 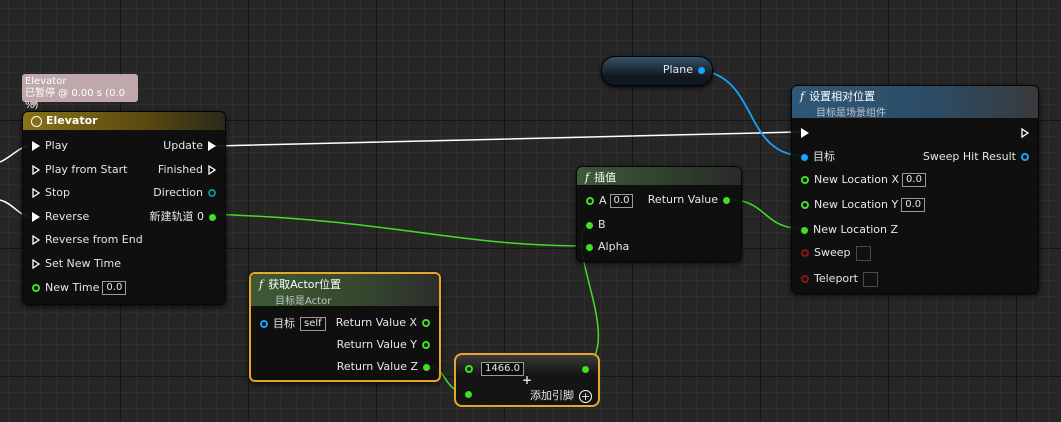 I want to click on pin-target: 目标, so click(x=815, y=157).